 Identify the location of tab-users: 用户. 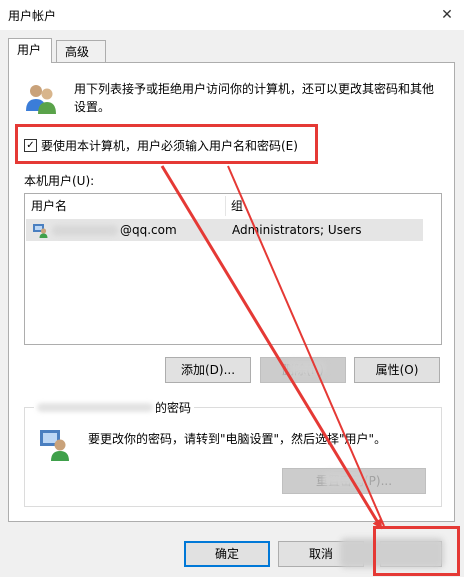
(30, 50).